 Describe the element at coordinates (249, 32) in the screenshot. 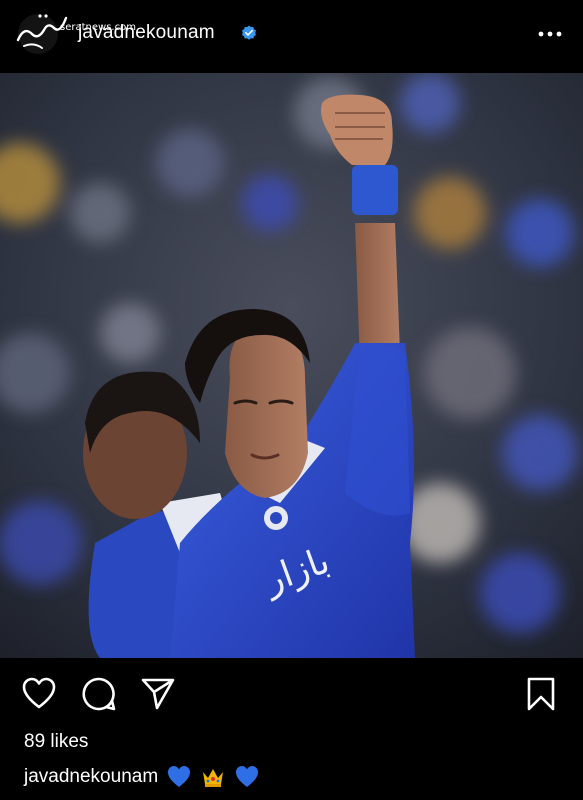

I see `verified-badge-icon` at that location.